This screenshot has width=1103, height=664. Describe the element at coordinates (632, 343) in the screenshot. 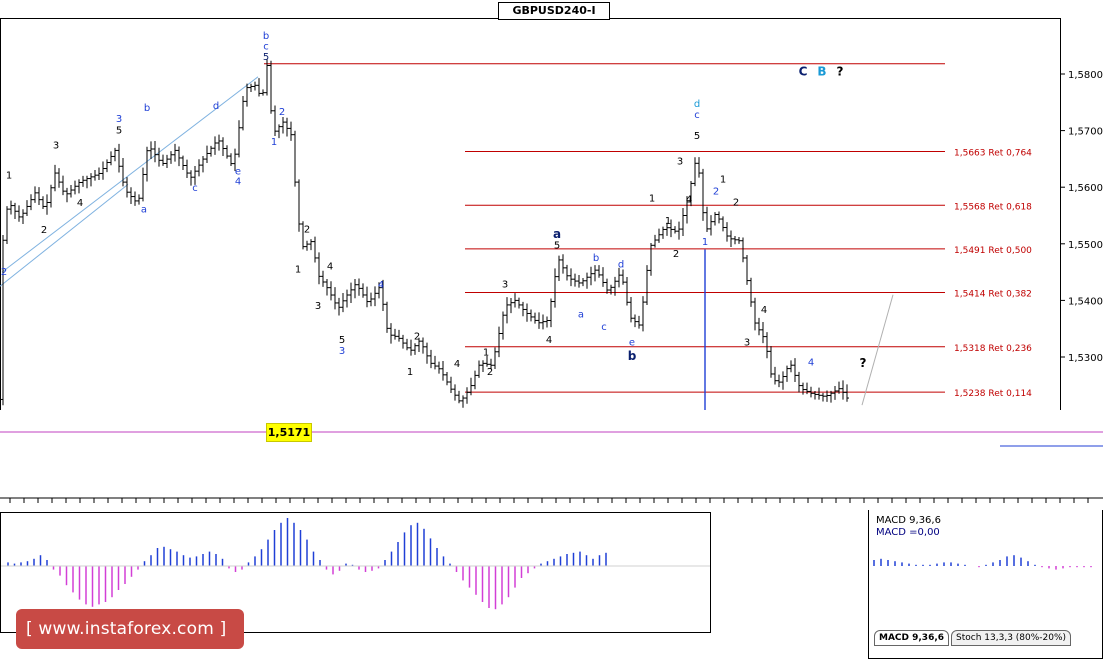

I see `wave-label: e` at that location.